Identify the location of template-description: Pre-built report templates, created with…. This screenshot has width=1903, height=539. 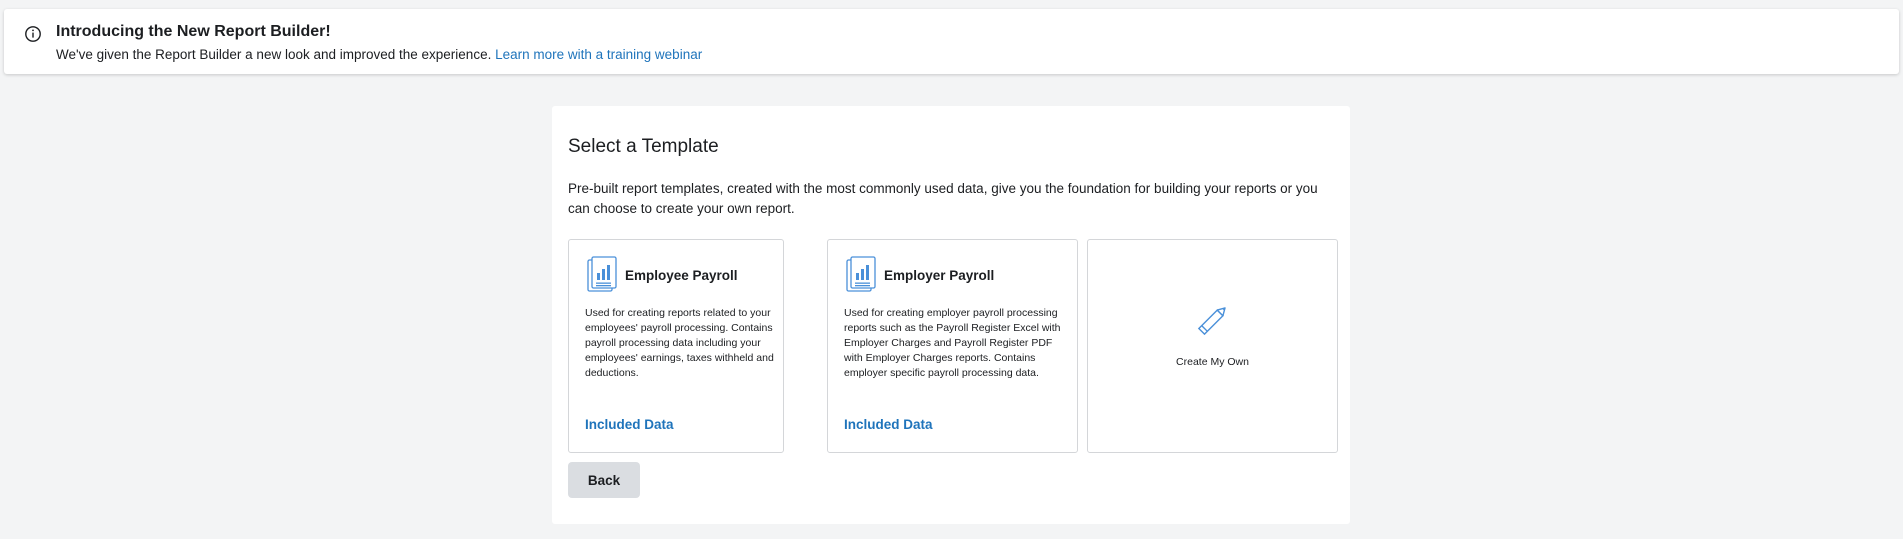
(943, 198).